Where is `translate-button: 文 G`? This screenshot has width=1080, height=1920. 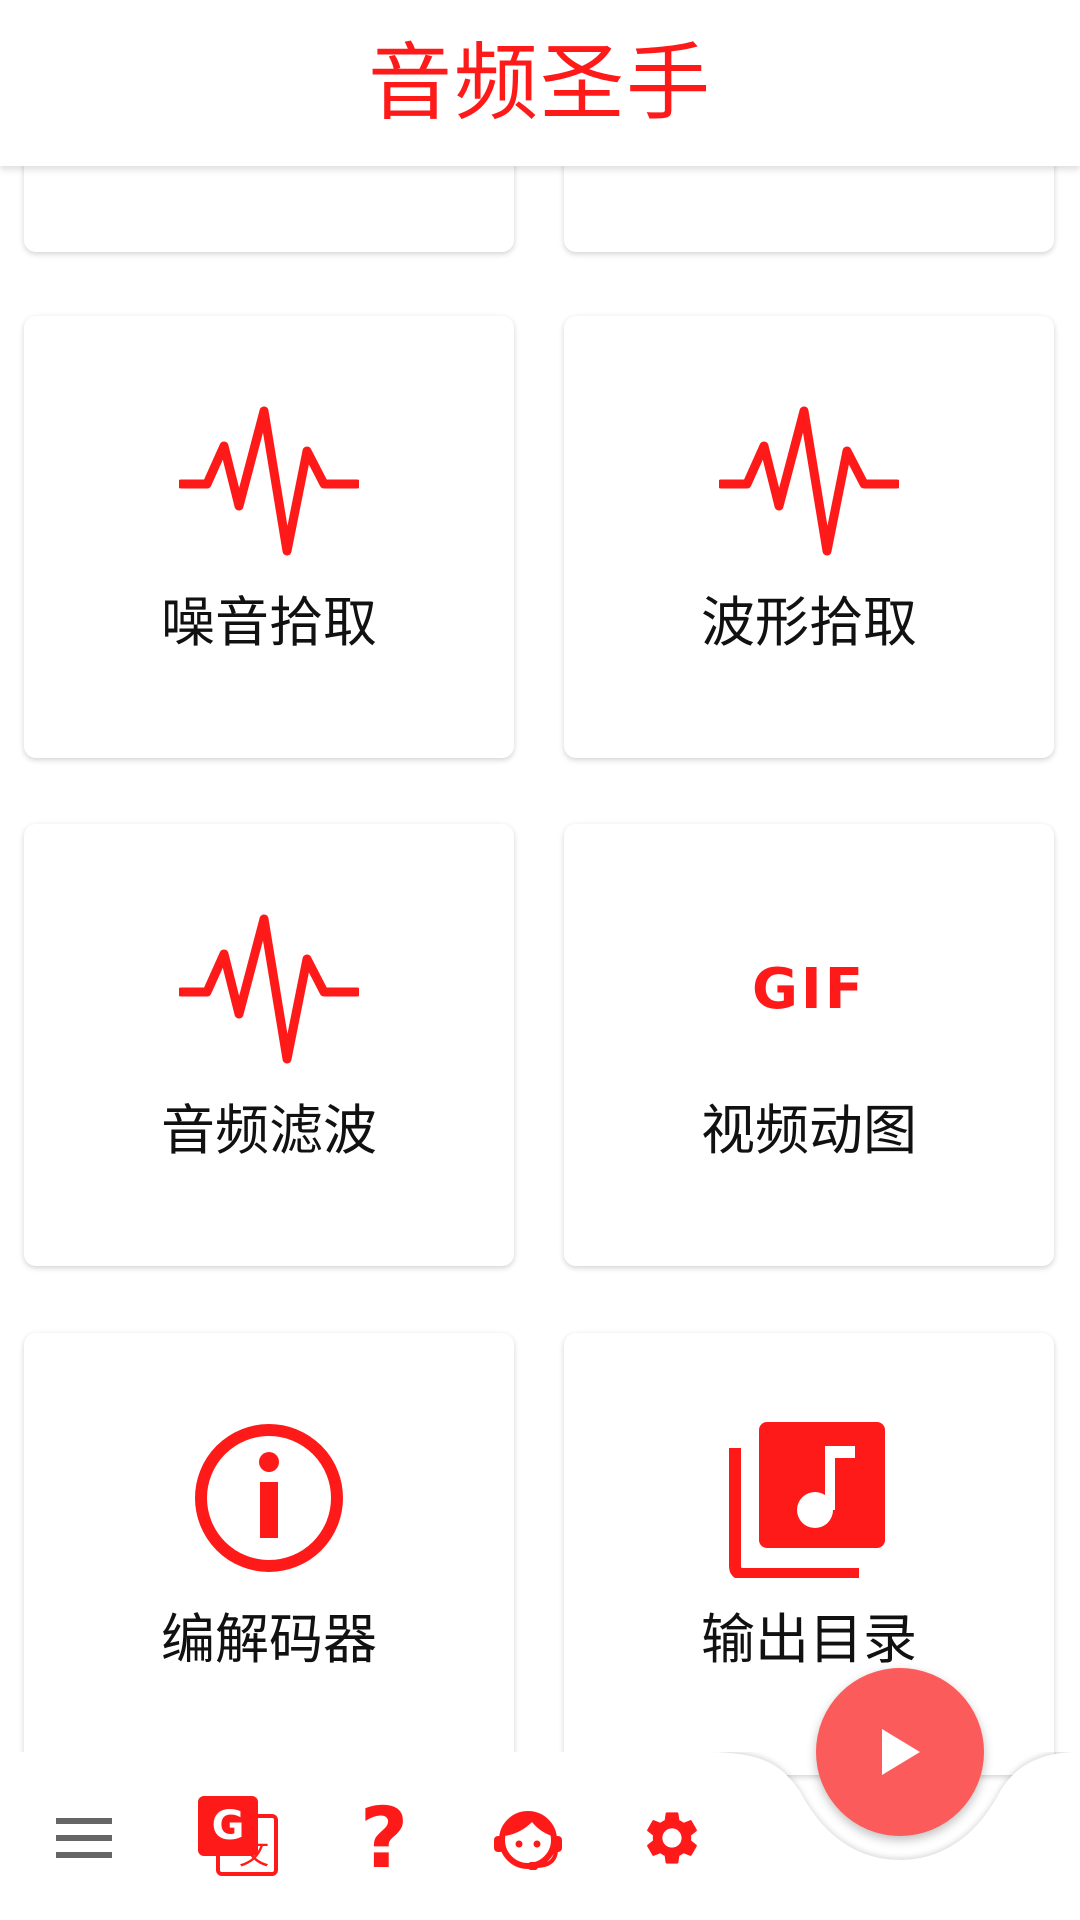
translate-button: 文 G is located at coordinates (240, 1838).